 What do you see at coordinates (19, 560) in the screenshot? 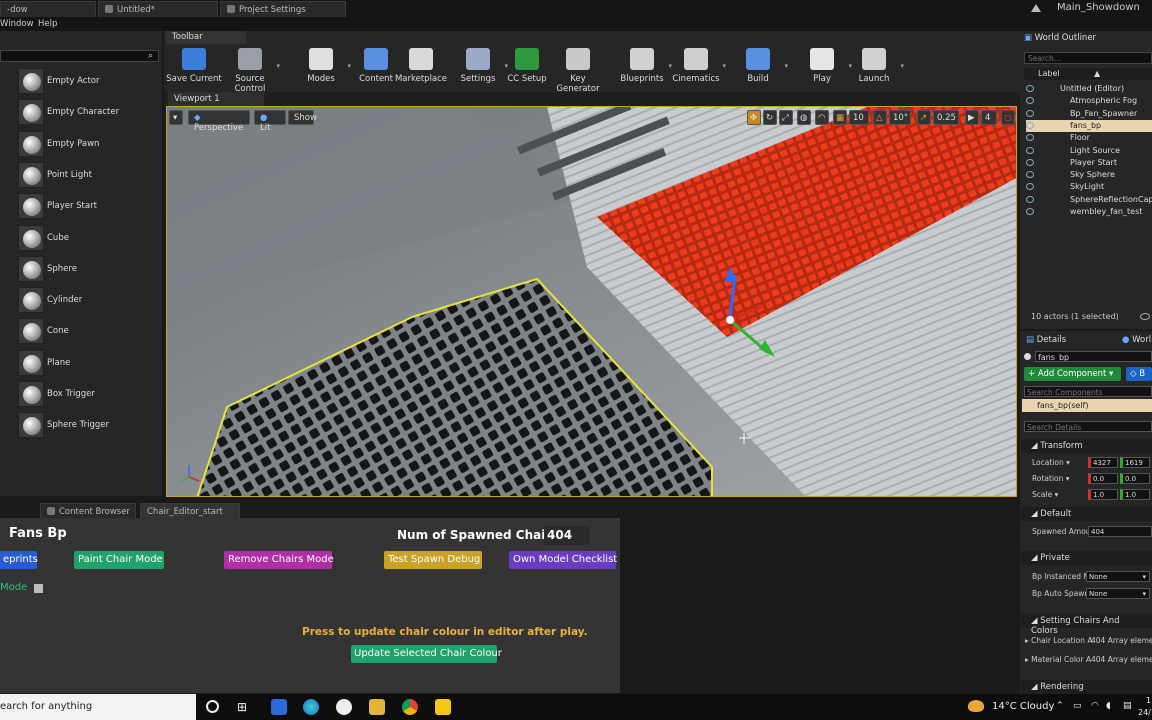
I see `blueprints-mode-button: eprints` at bounding box center [19, 560].